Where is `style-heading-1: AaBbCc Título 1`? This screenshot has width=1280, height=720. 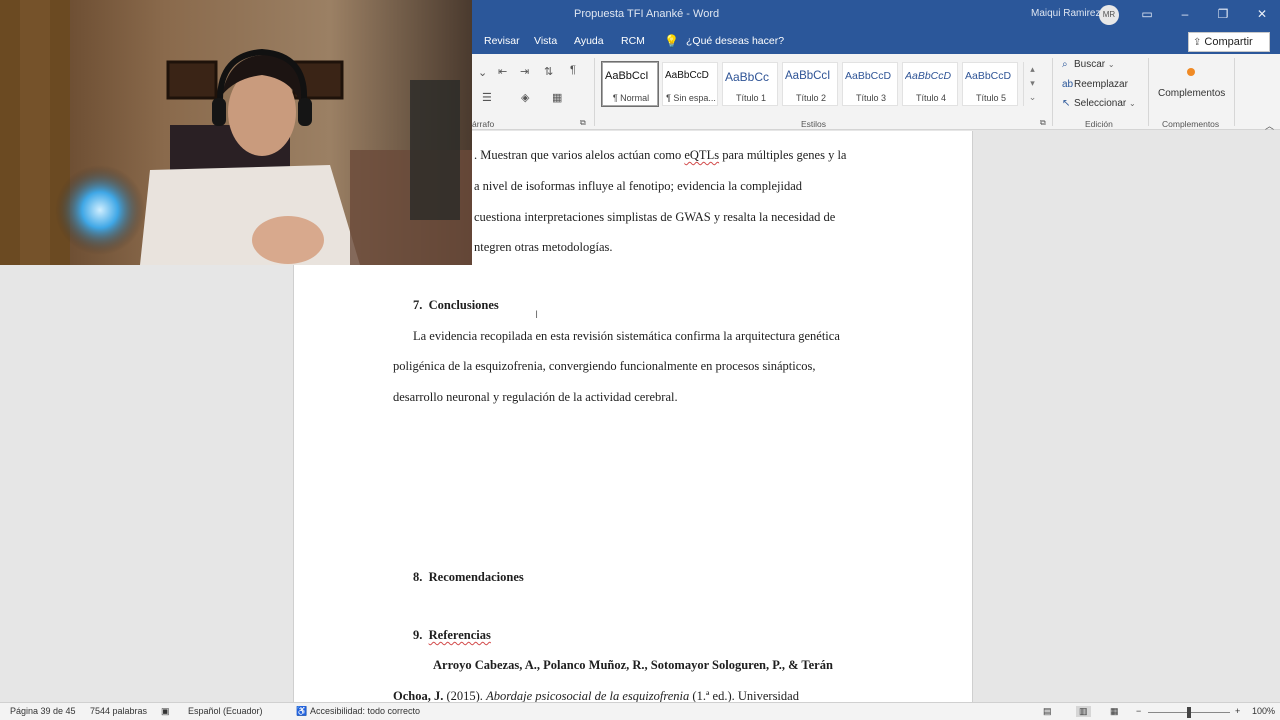 style-heading-1: AaBbCc Título 1 is located at coordinates (750, 84).